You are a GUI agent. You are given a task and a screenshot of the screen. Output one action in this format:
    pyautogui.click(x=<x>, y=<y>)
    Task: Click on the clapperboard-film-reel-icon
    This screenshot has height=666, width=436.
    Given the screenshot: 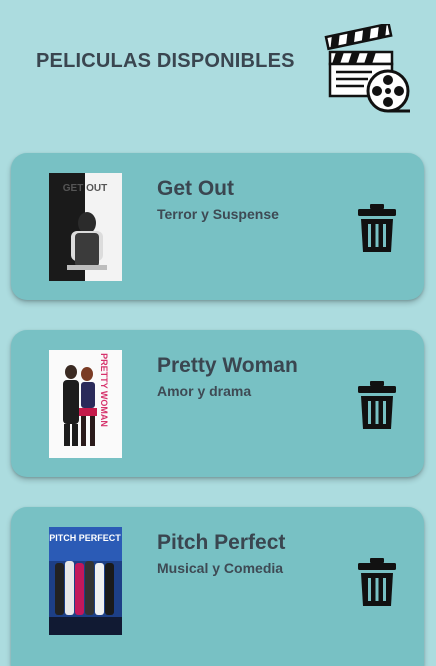 What is the action you would take?
    pyautogui.click(x=367, y=68)
    